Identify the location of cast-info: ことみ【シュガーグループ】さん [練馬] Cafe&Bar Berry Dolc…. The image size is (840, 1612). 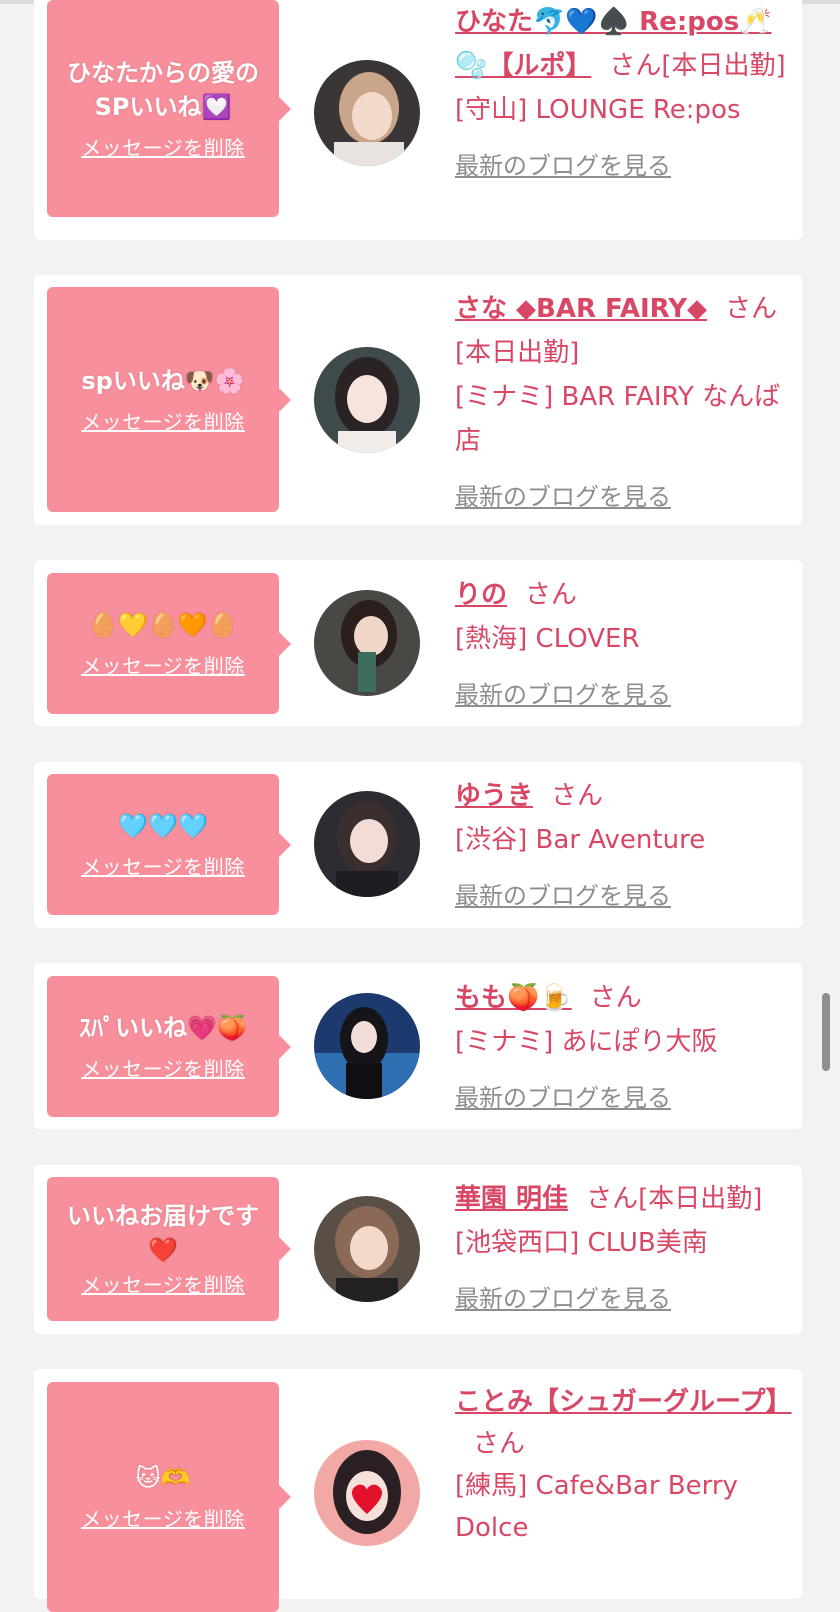
(623, 1465).